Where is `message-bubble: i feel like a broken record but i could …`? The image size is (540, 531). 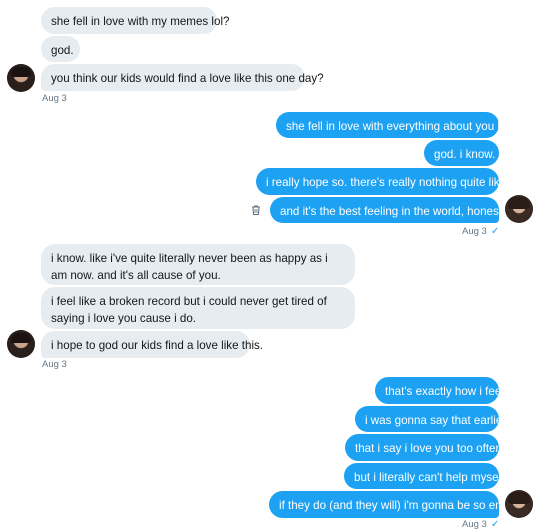
message-bubble: i feel like a broken record but i could … is located at coordinates (198, 308).